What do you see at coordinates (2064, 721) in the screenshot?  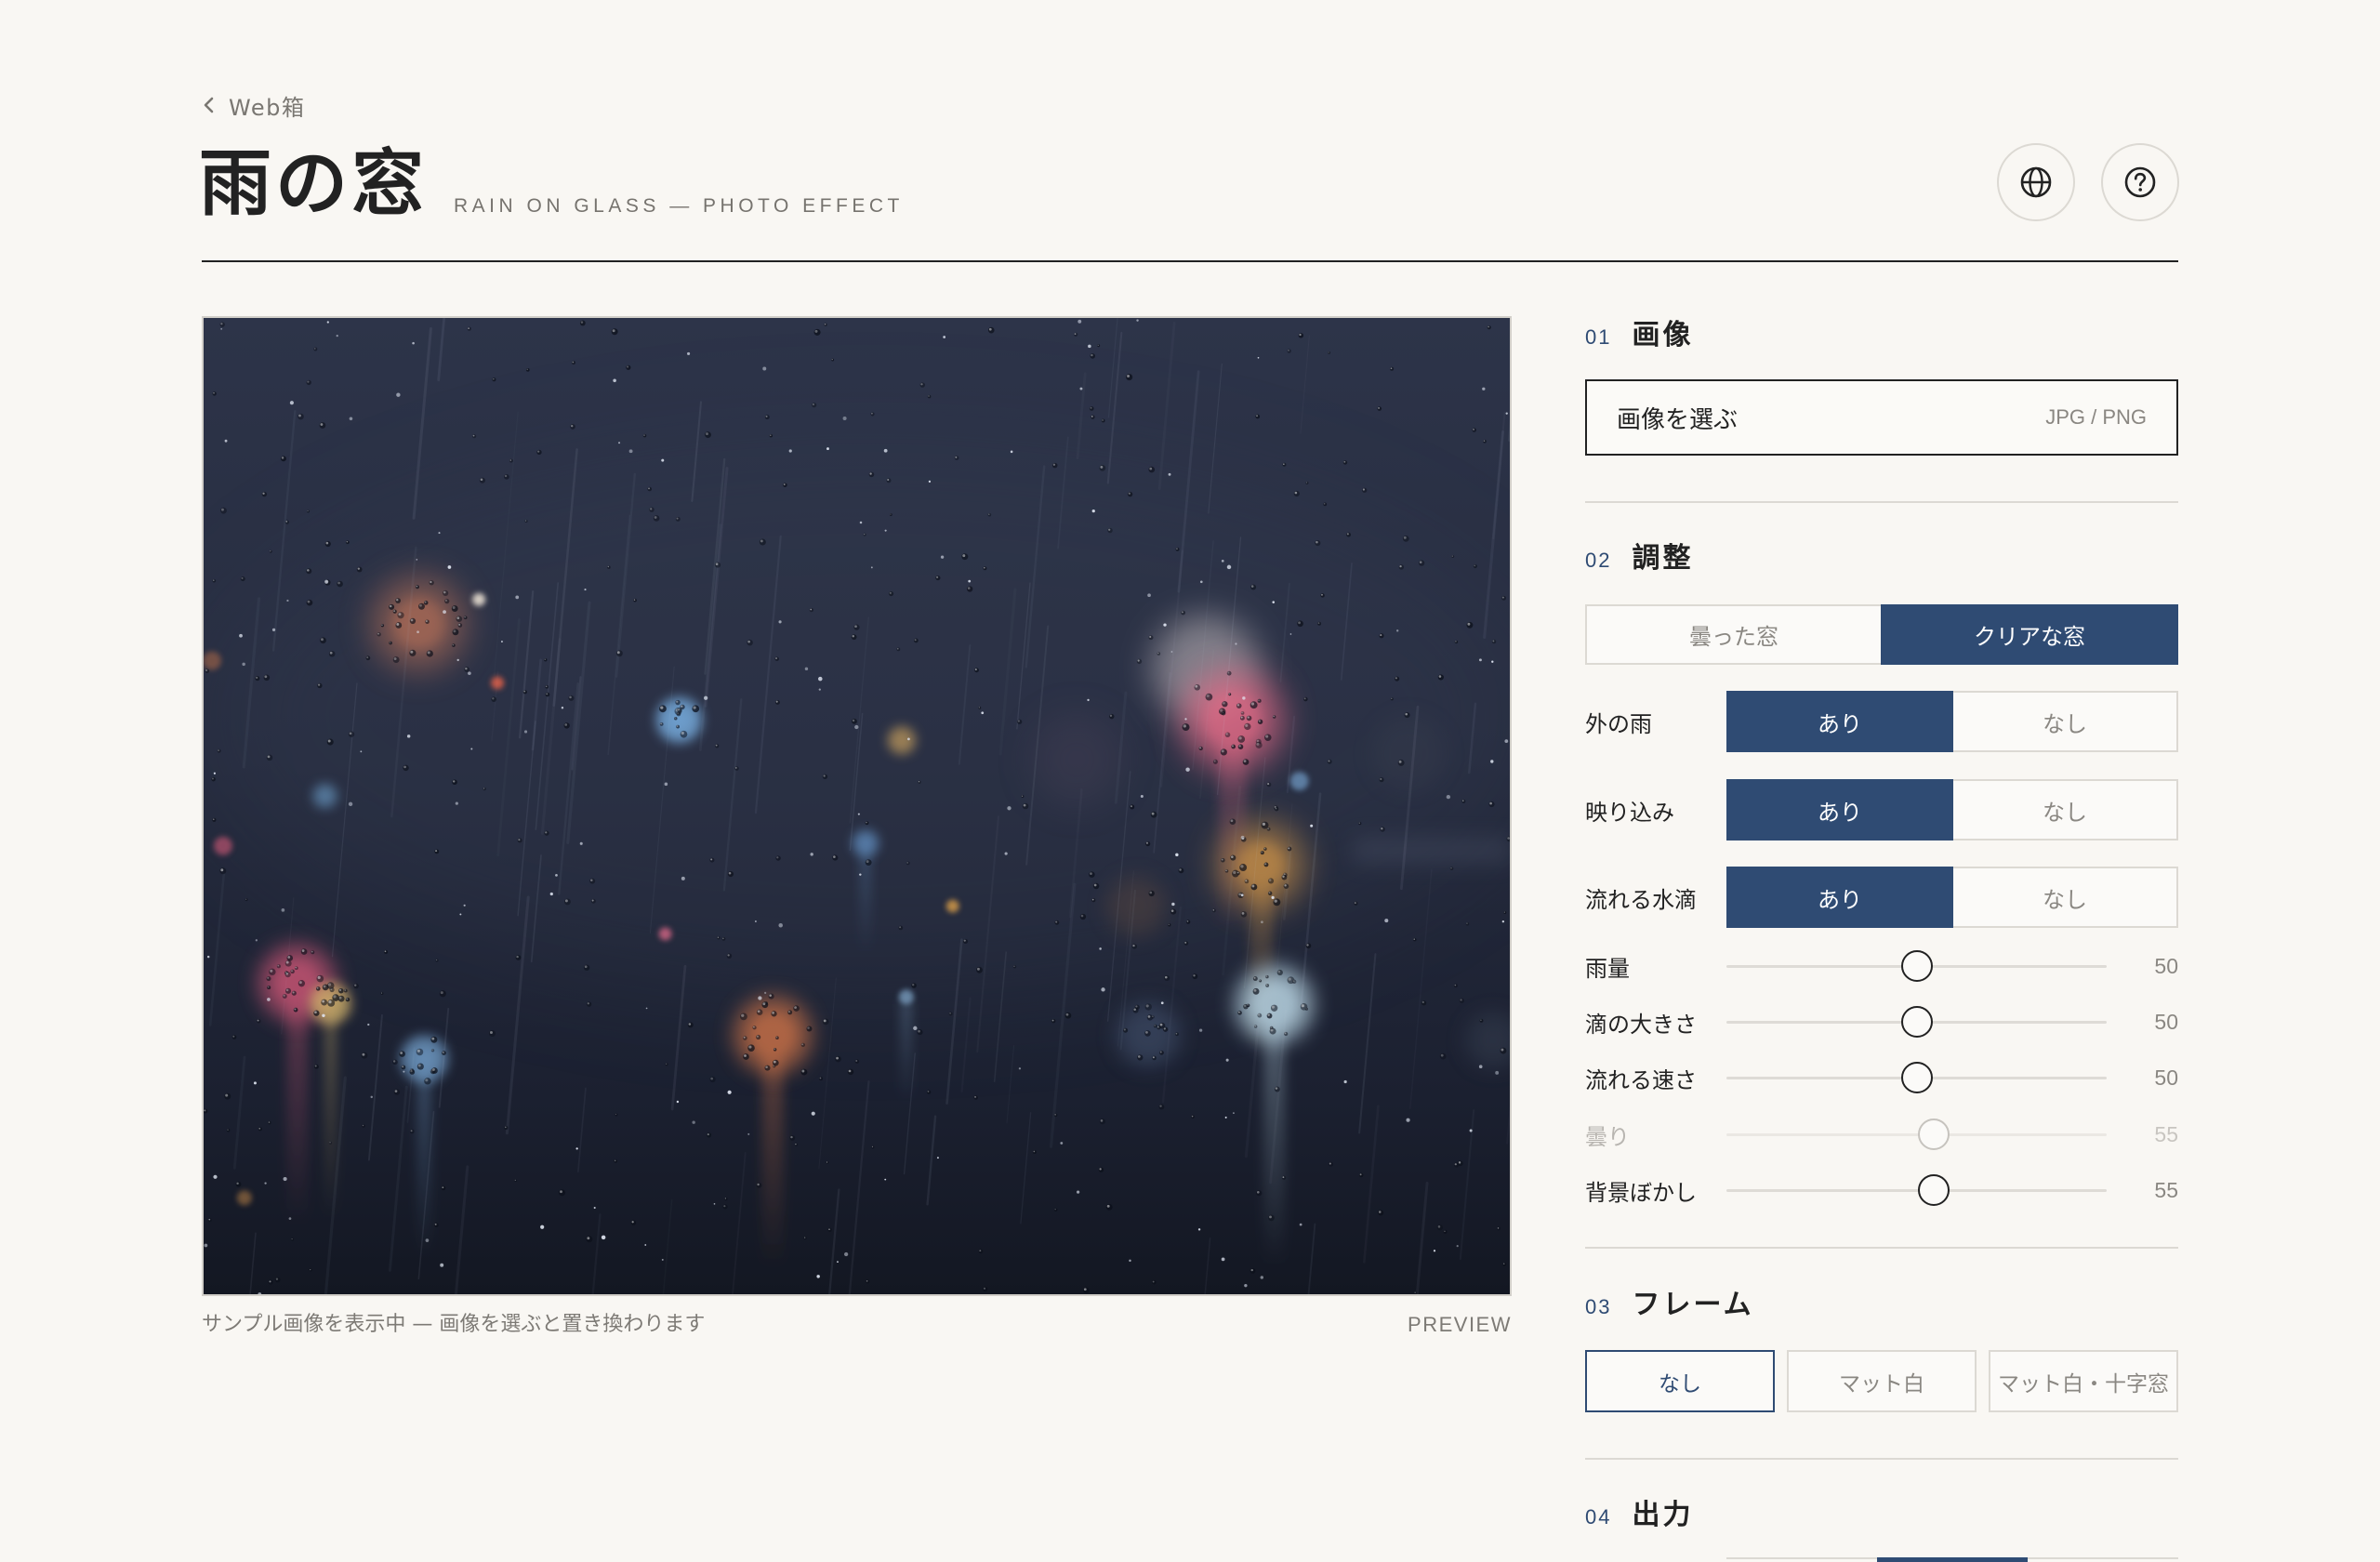 I see `outside-rain-off: なし` at bounding box center [2064, 721].